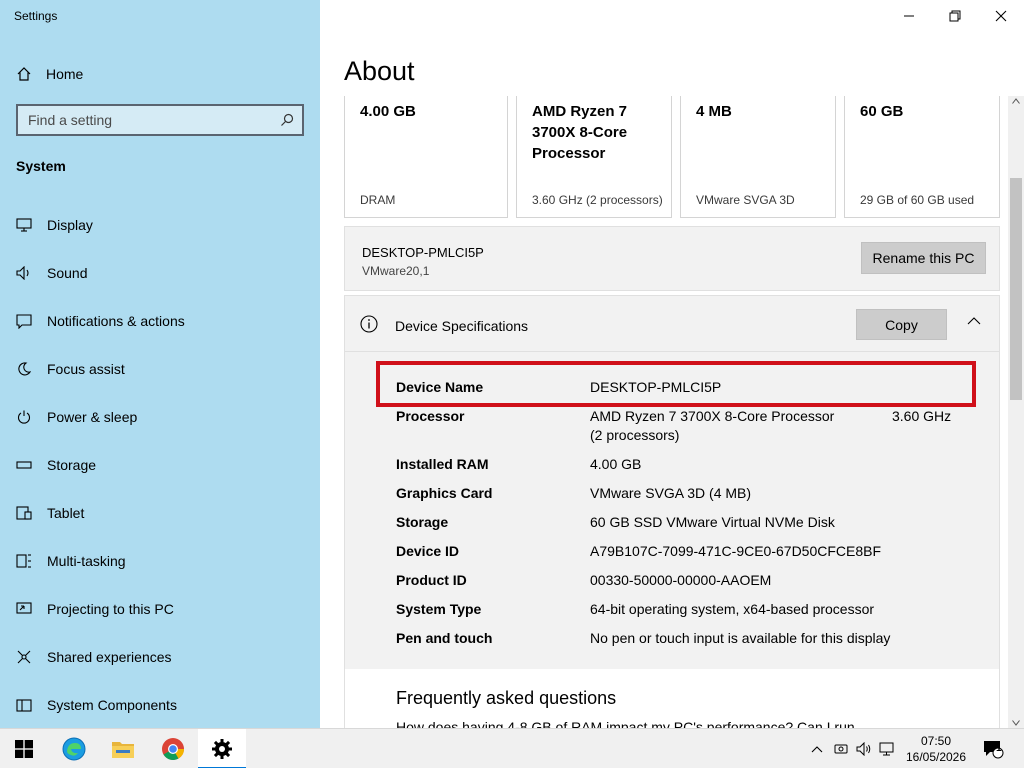  I want to click on sidebar-item-label: Shared experiences, so click(109, 657).